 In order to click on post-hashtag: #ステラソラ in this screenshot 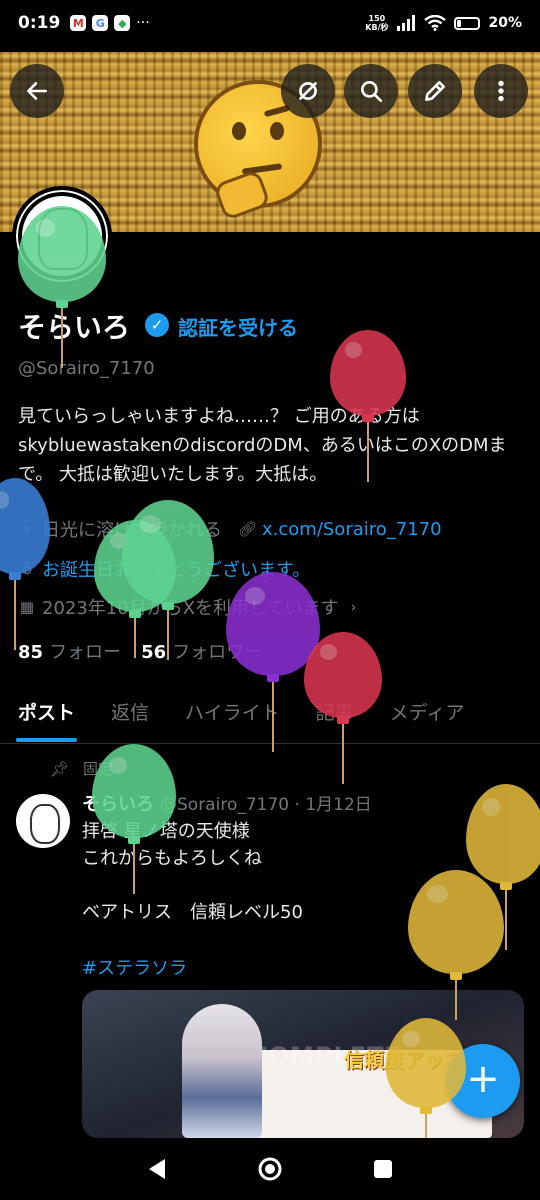, I will do `click(134, 967)`.